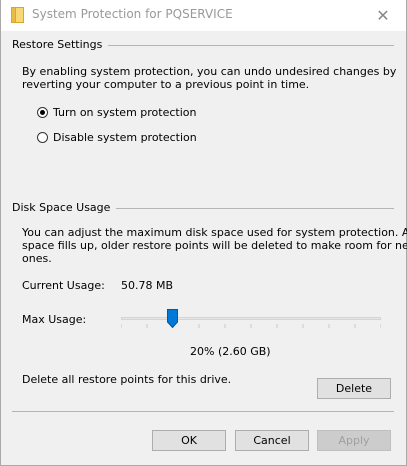 The width and height of the screenshot is (407, 466). Describe the element at coordinates (54, 319) in the screenshot. I see `max-usage-label: Max Usage:` at that location.